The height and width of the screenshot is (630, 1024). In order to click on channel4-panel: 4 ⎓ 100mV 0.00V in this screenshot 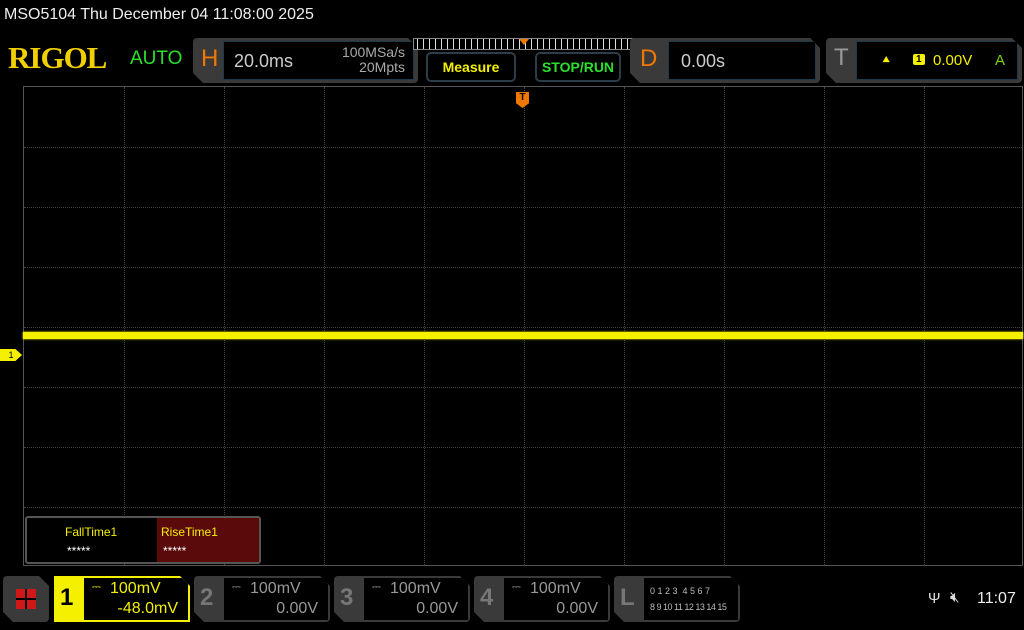, I will do `click(542, 599)`.